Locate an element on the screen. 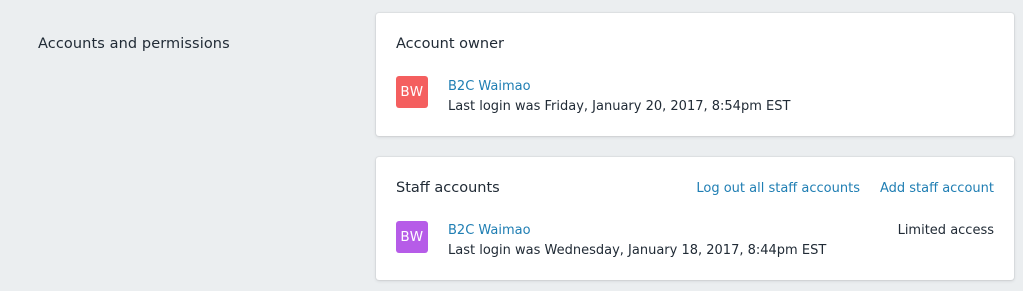 The height and width of the screenshot is (291, 1023). section-title: Accounts and permissions is located at coordinates (134, 44).